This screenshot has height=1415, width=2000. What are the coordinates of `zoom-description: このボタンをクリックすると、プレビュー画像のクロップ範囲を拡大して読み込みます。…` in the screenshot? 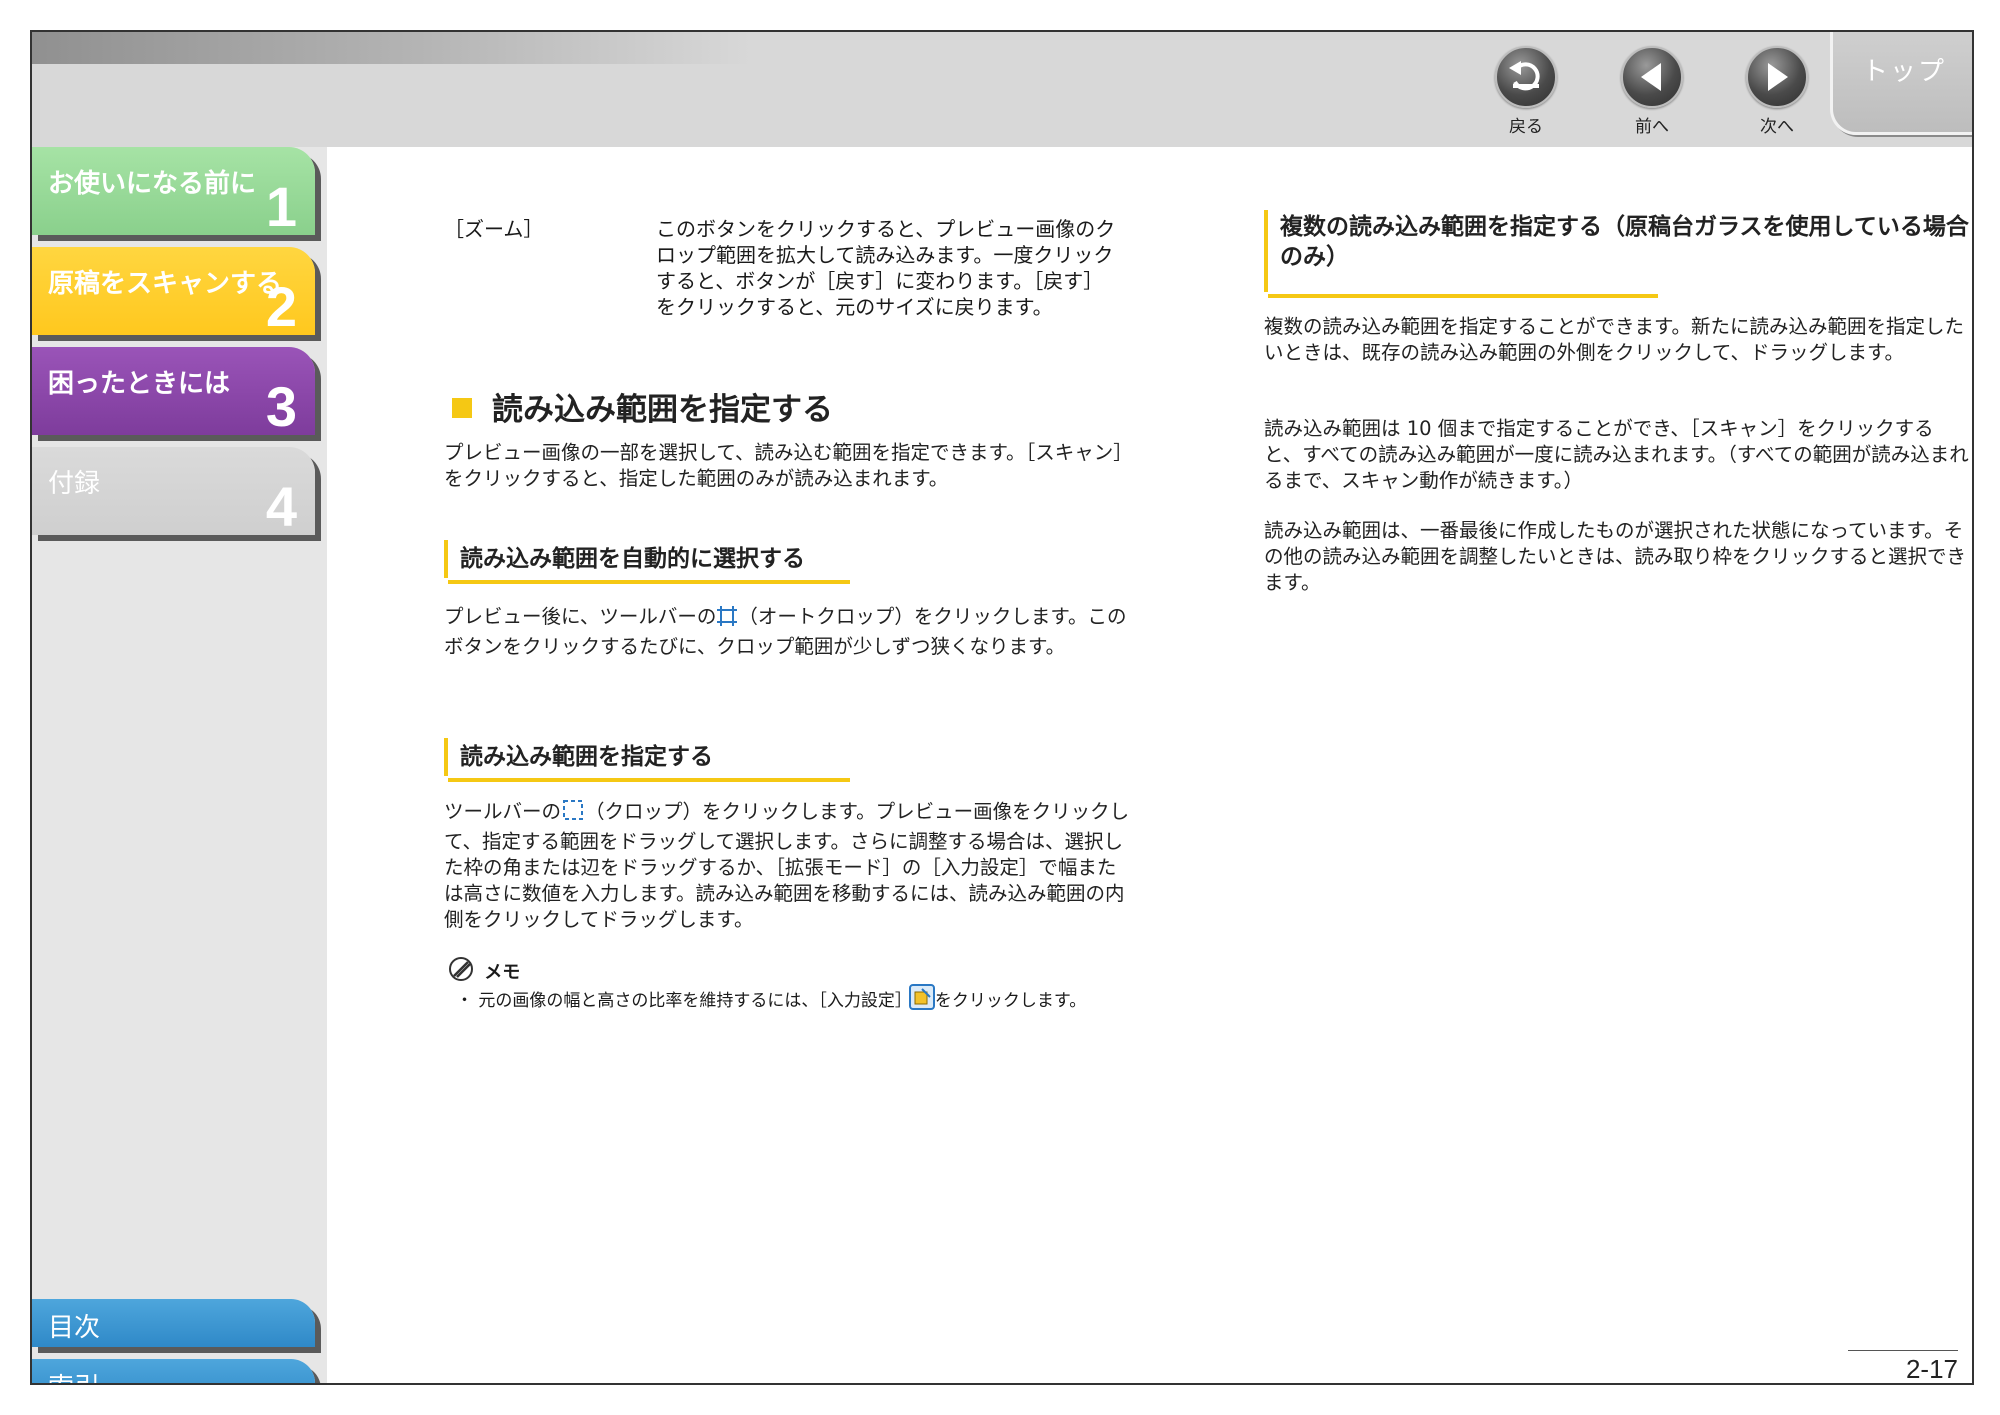 It's located at (886, 268).